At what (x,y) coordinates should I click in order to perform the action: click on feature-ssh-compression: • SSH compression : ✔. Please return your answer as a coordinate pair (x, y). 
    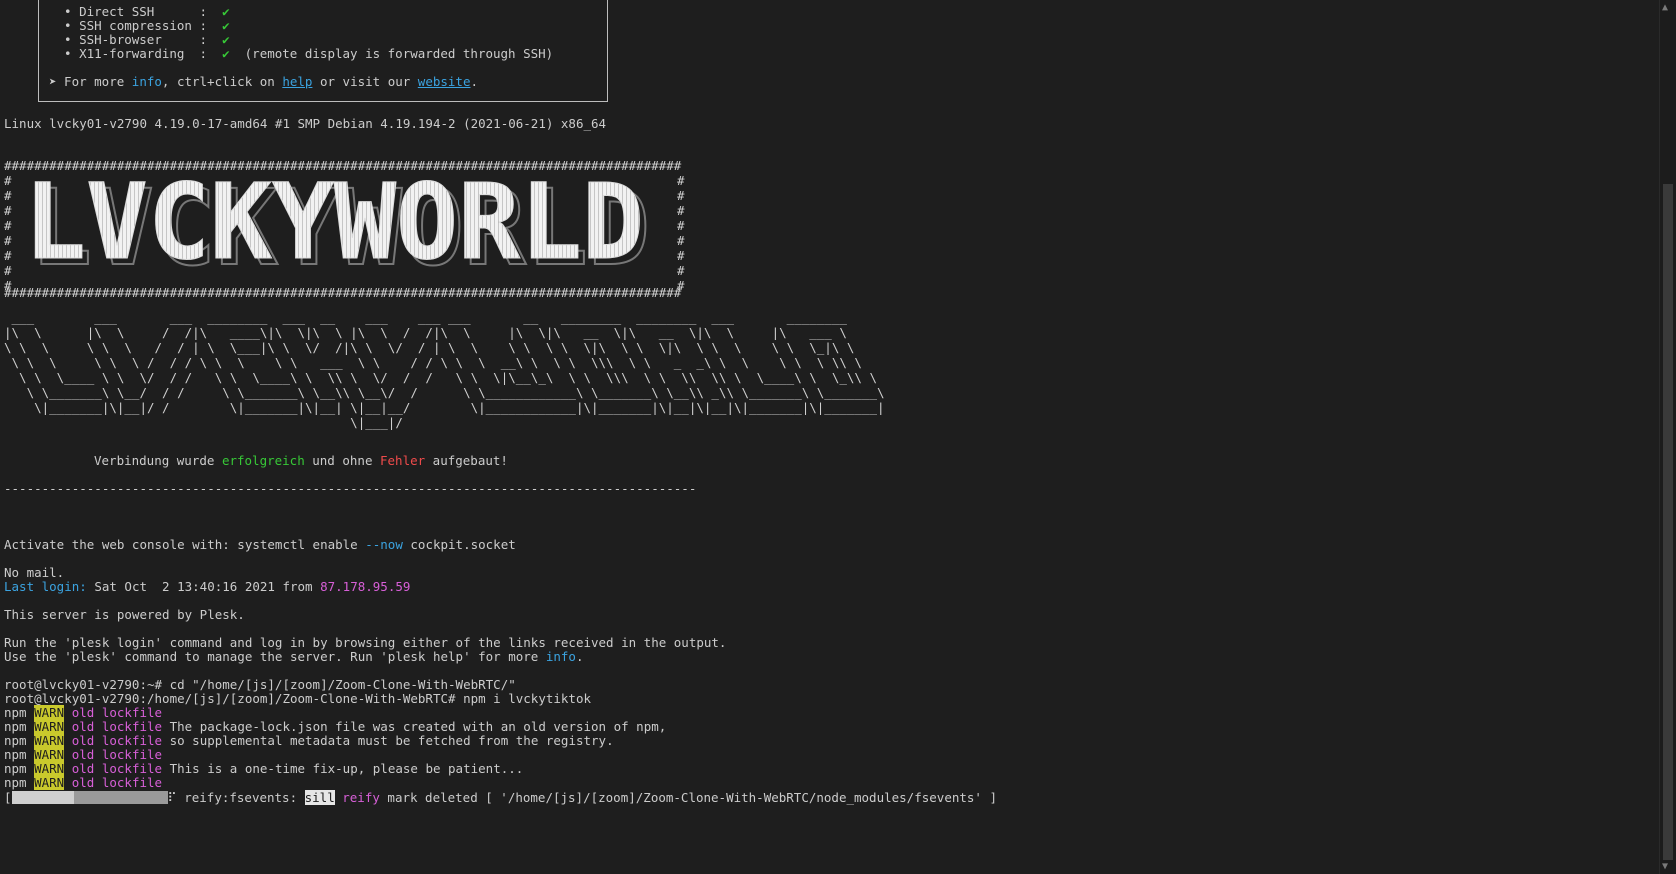
    Looking at the image, I should click on (147, 25).